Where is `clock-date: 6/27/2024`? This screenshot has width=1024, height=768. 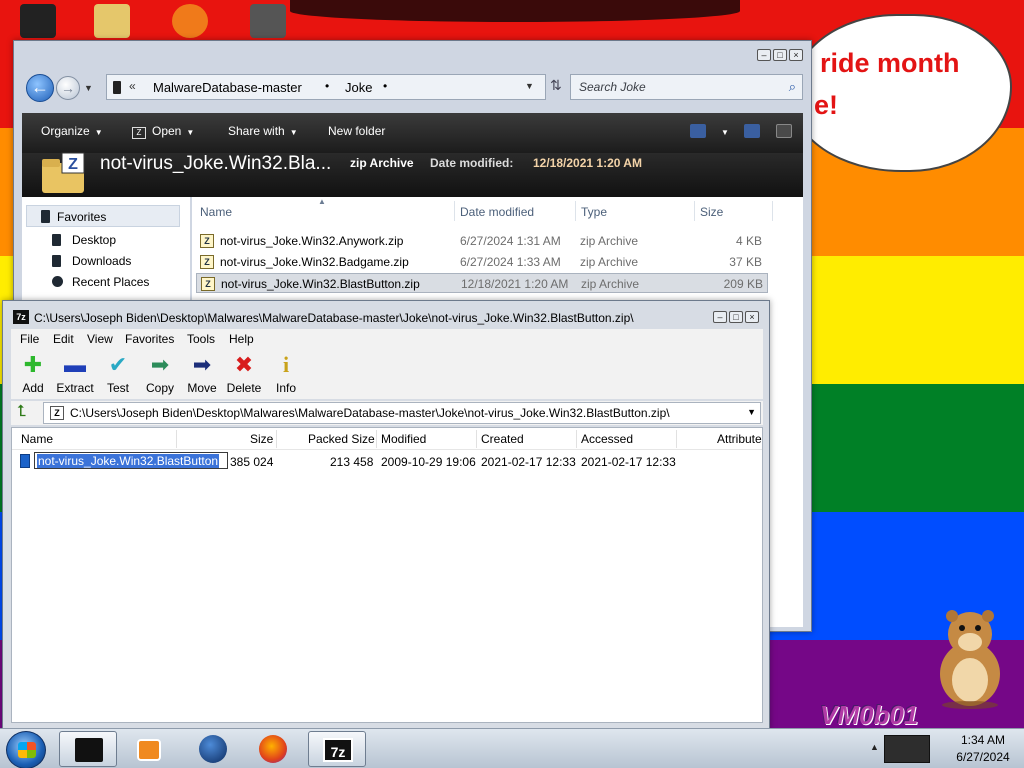
clock-date: 6/27/2024 is located at coordinates (983, 757).